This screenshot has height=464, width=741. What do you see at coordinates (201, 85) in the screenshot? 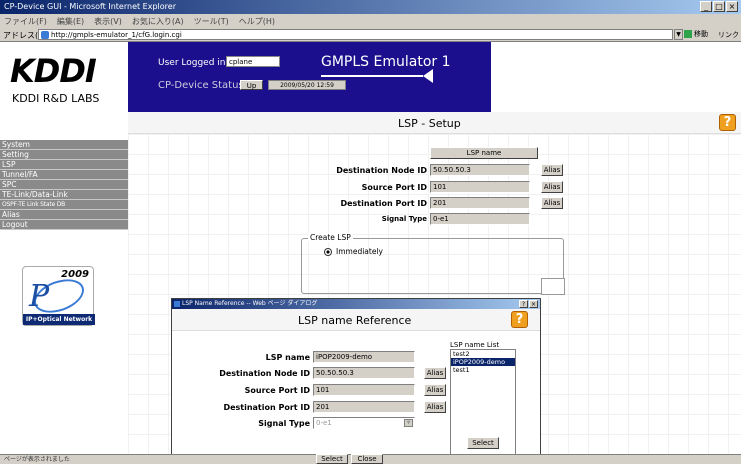
I see `device-status-label: CP-Device Status` at bounding box center [201, 85].